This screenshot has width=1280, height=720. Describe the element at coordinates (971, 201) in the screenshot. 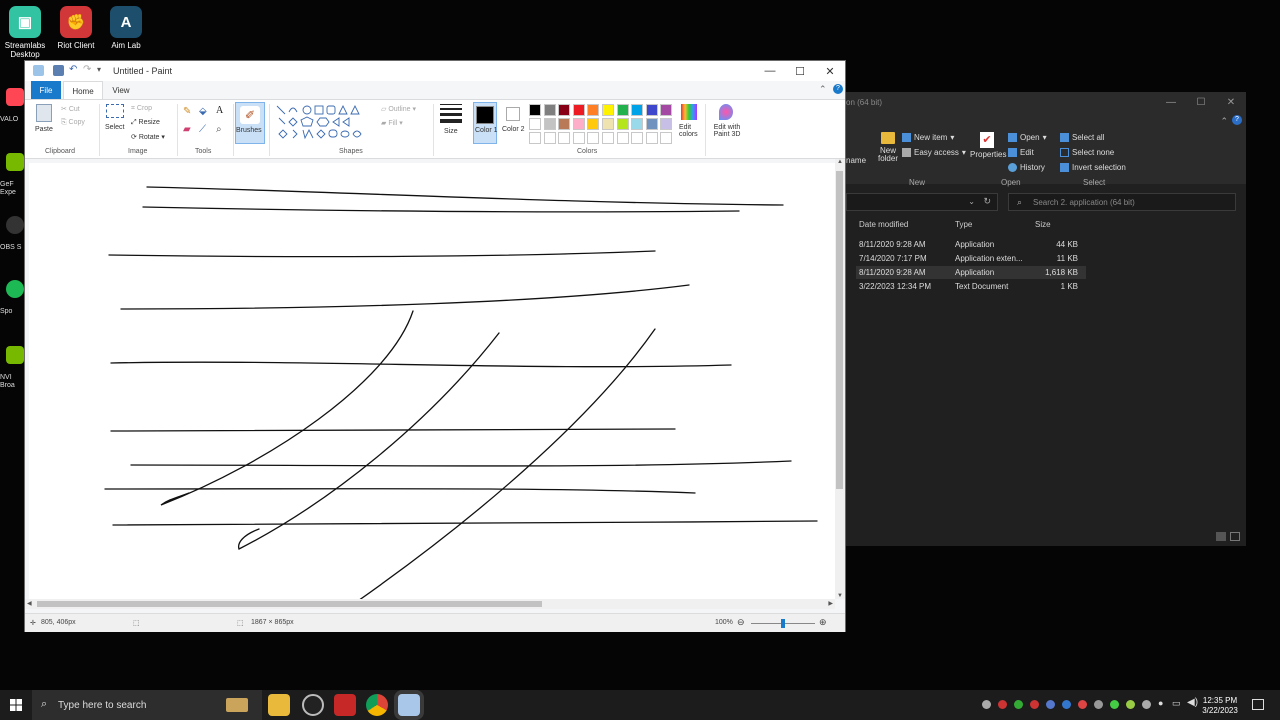

I see `dropdown-chevron-icon: ⌄` at that location.